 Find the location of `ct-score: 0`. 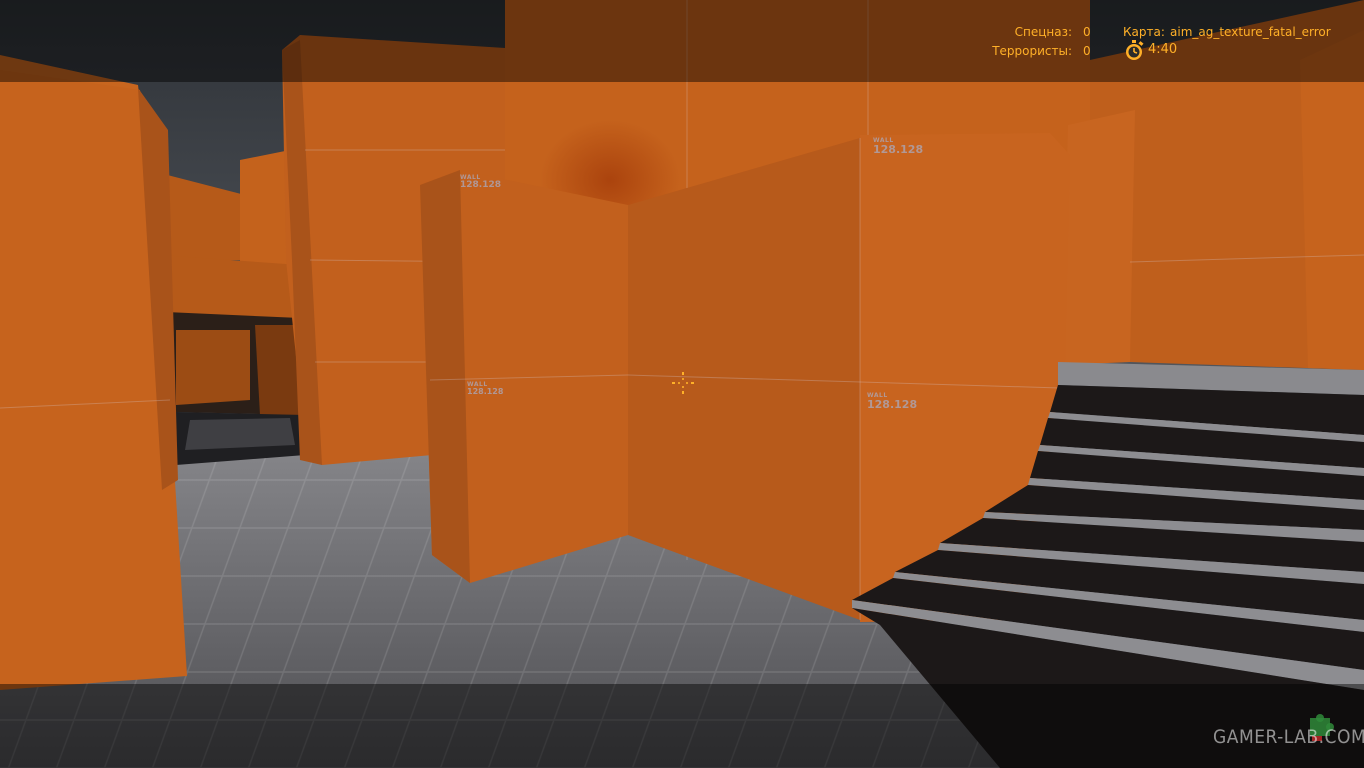

ct-score: 0 is located at coordinates (1087, 32).